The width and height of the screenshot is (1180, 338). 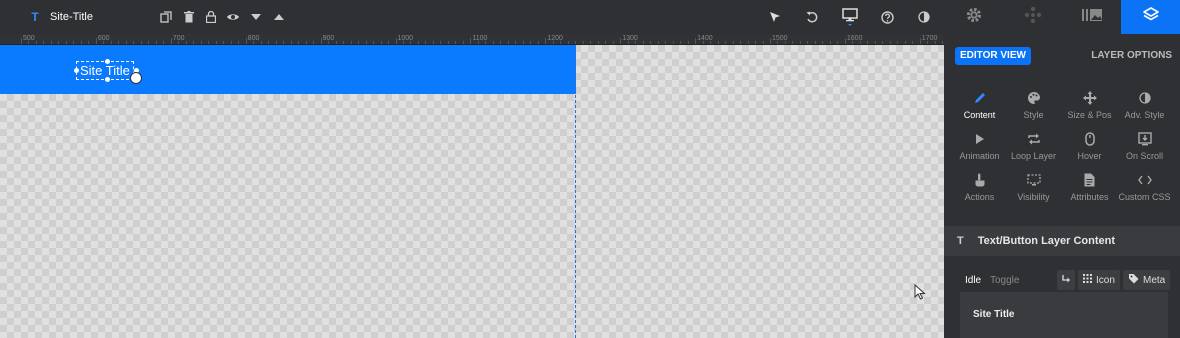 I want to click on editor-view-button: EDITOR VIEW, so click(x=993, y=56).